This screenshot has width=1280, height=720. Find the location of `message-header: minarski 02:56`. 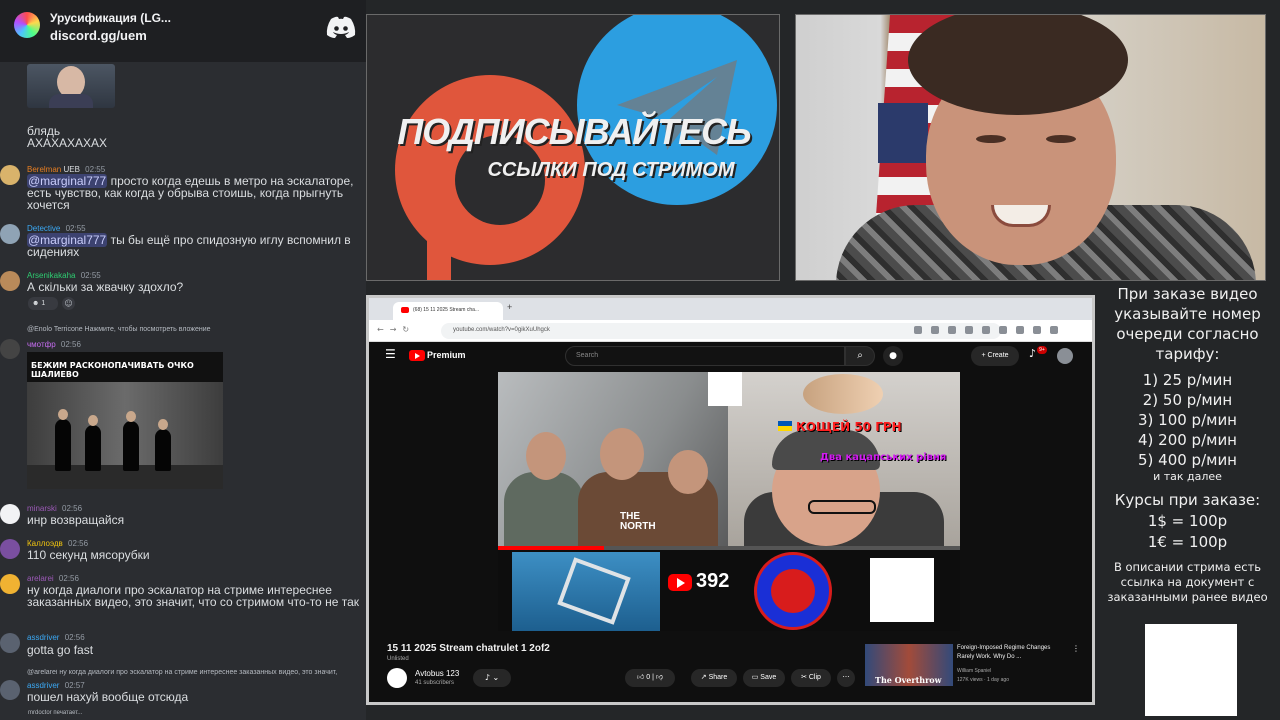

message-header: minarski 02:56 is located at coordinates (54, 508).